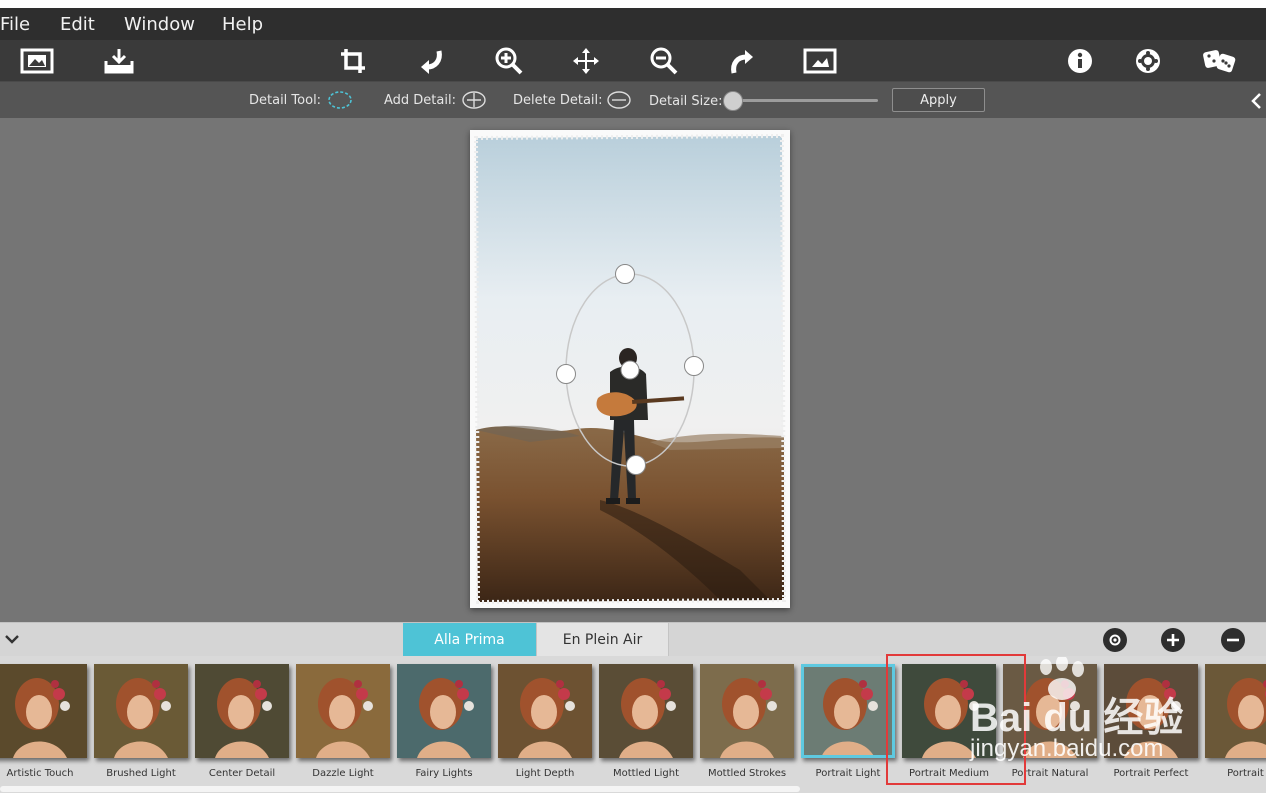 The width and height of the screenshot is (1266, 793). I want to click on menu-help: Help, so click(242, 24).